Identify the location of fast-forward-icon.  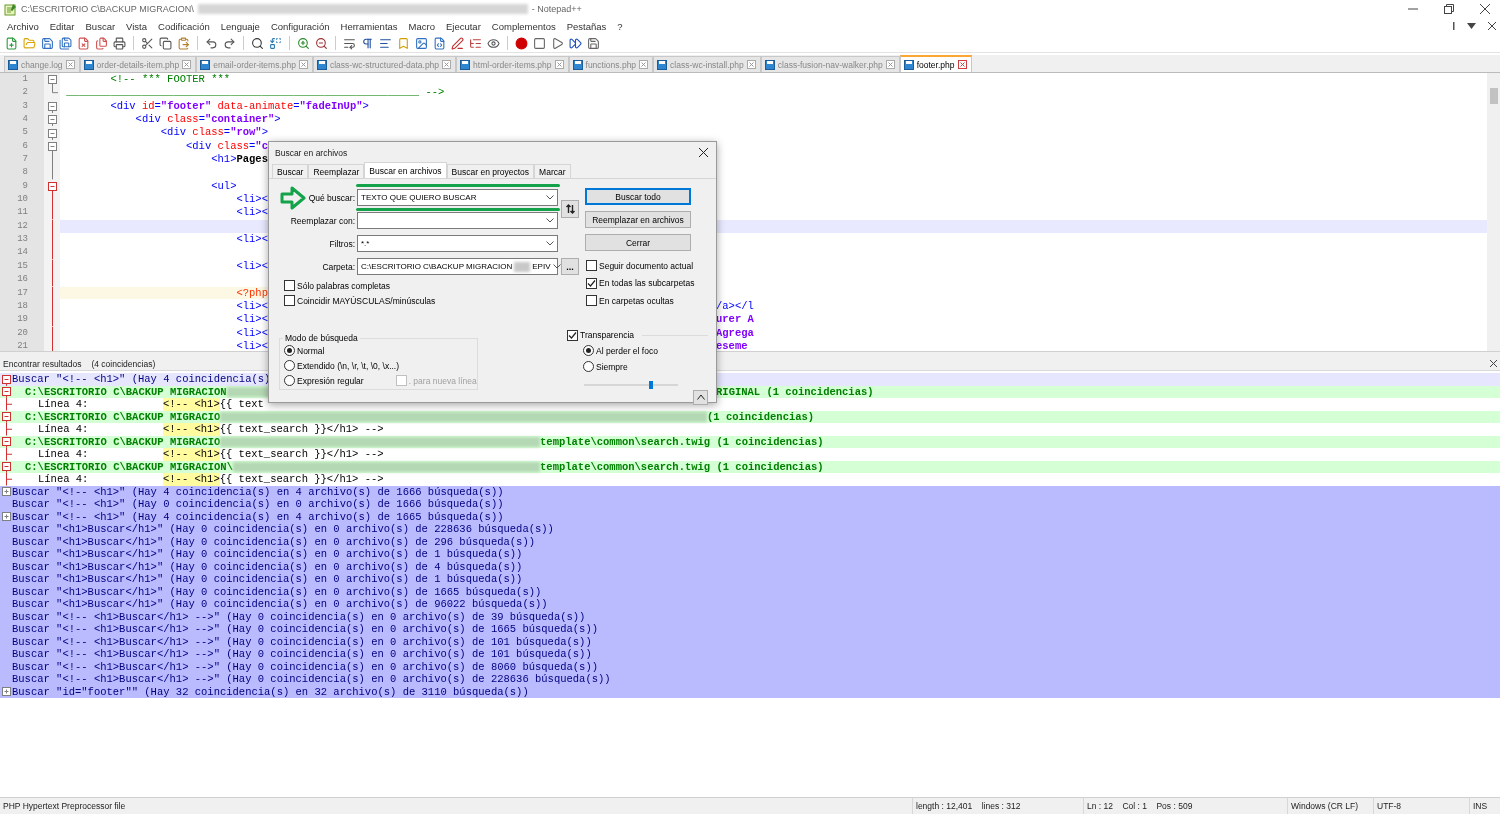
(575, 43).